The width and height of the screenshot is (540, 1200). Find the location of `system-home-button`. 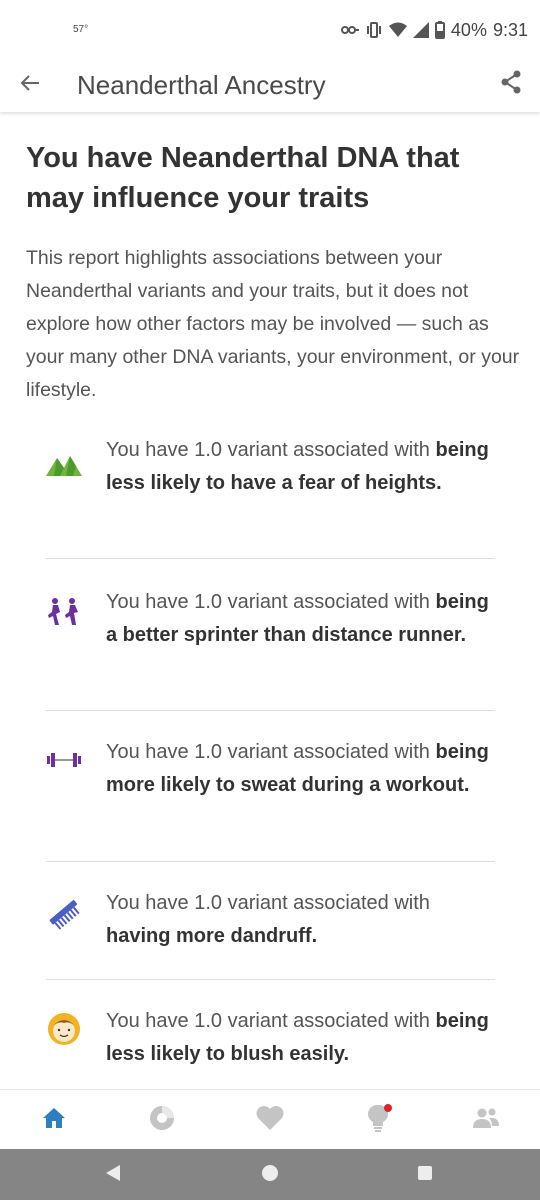

system-home-button is located at coordinates (270, 1175).